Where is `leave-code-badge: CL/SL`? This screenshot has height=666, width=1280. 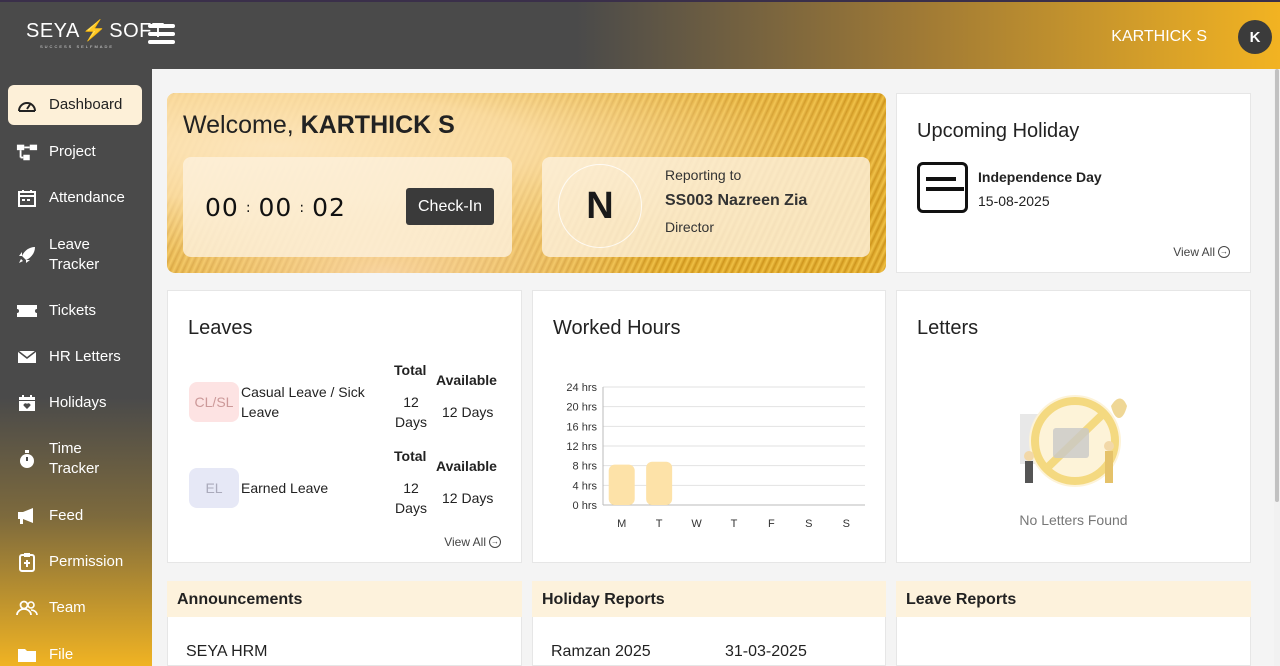 leave-code-badge: CL/SL is located at coordinates (214, 402).